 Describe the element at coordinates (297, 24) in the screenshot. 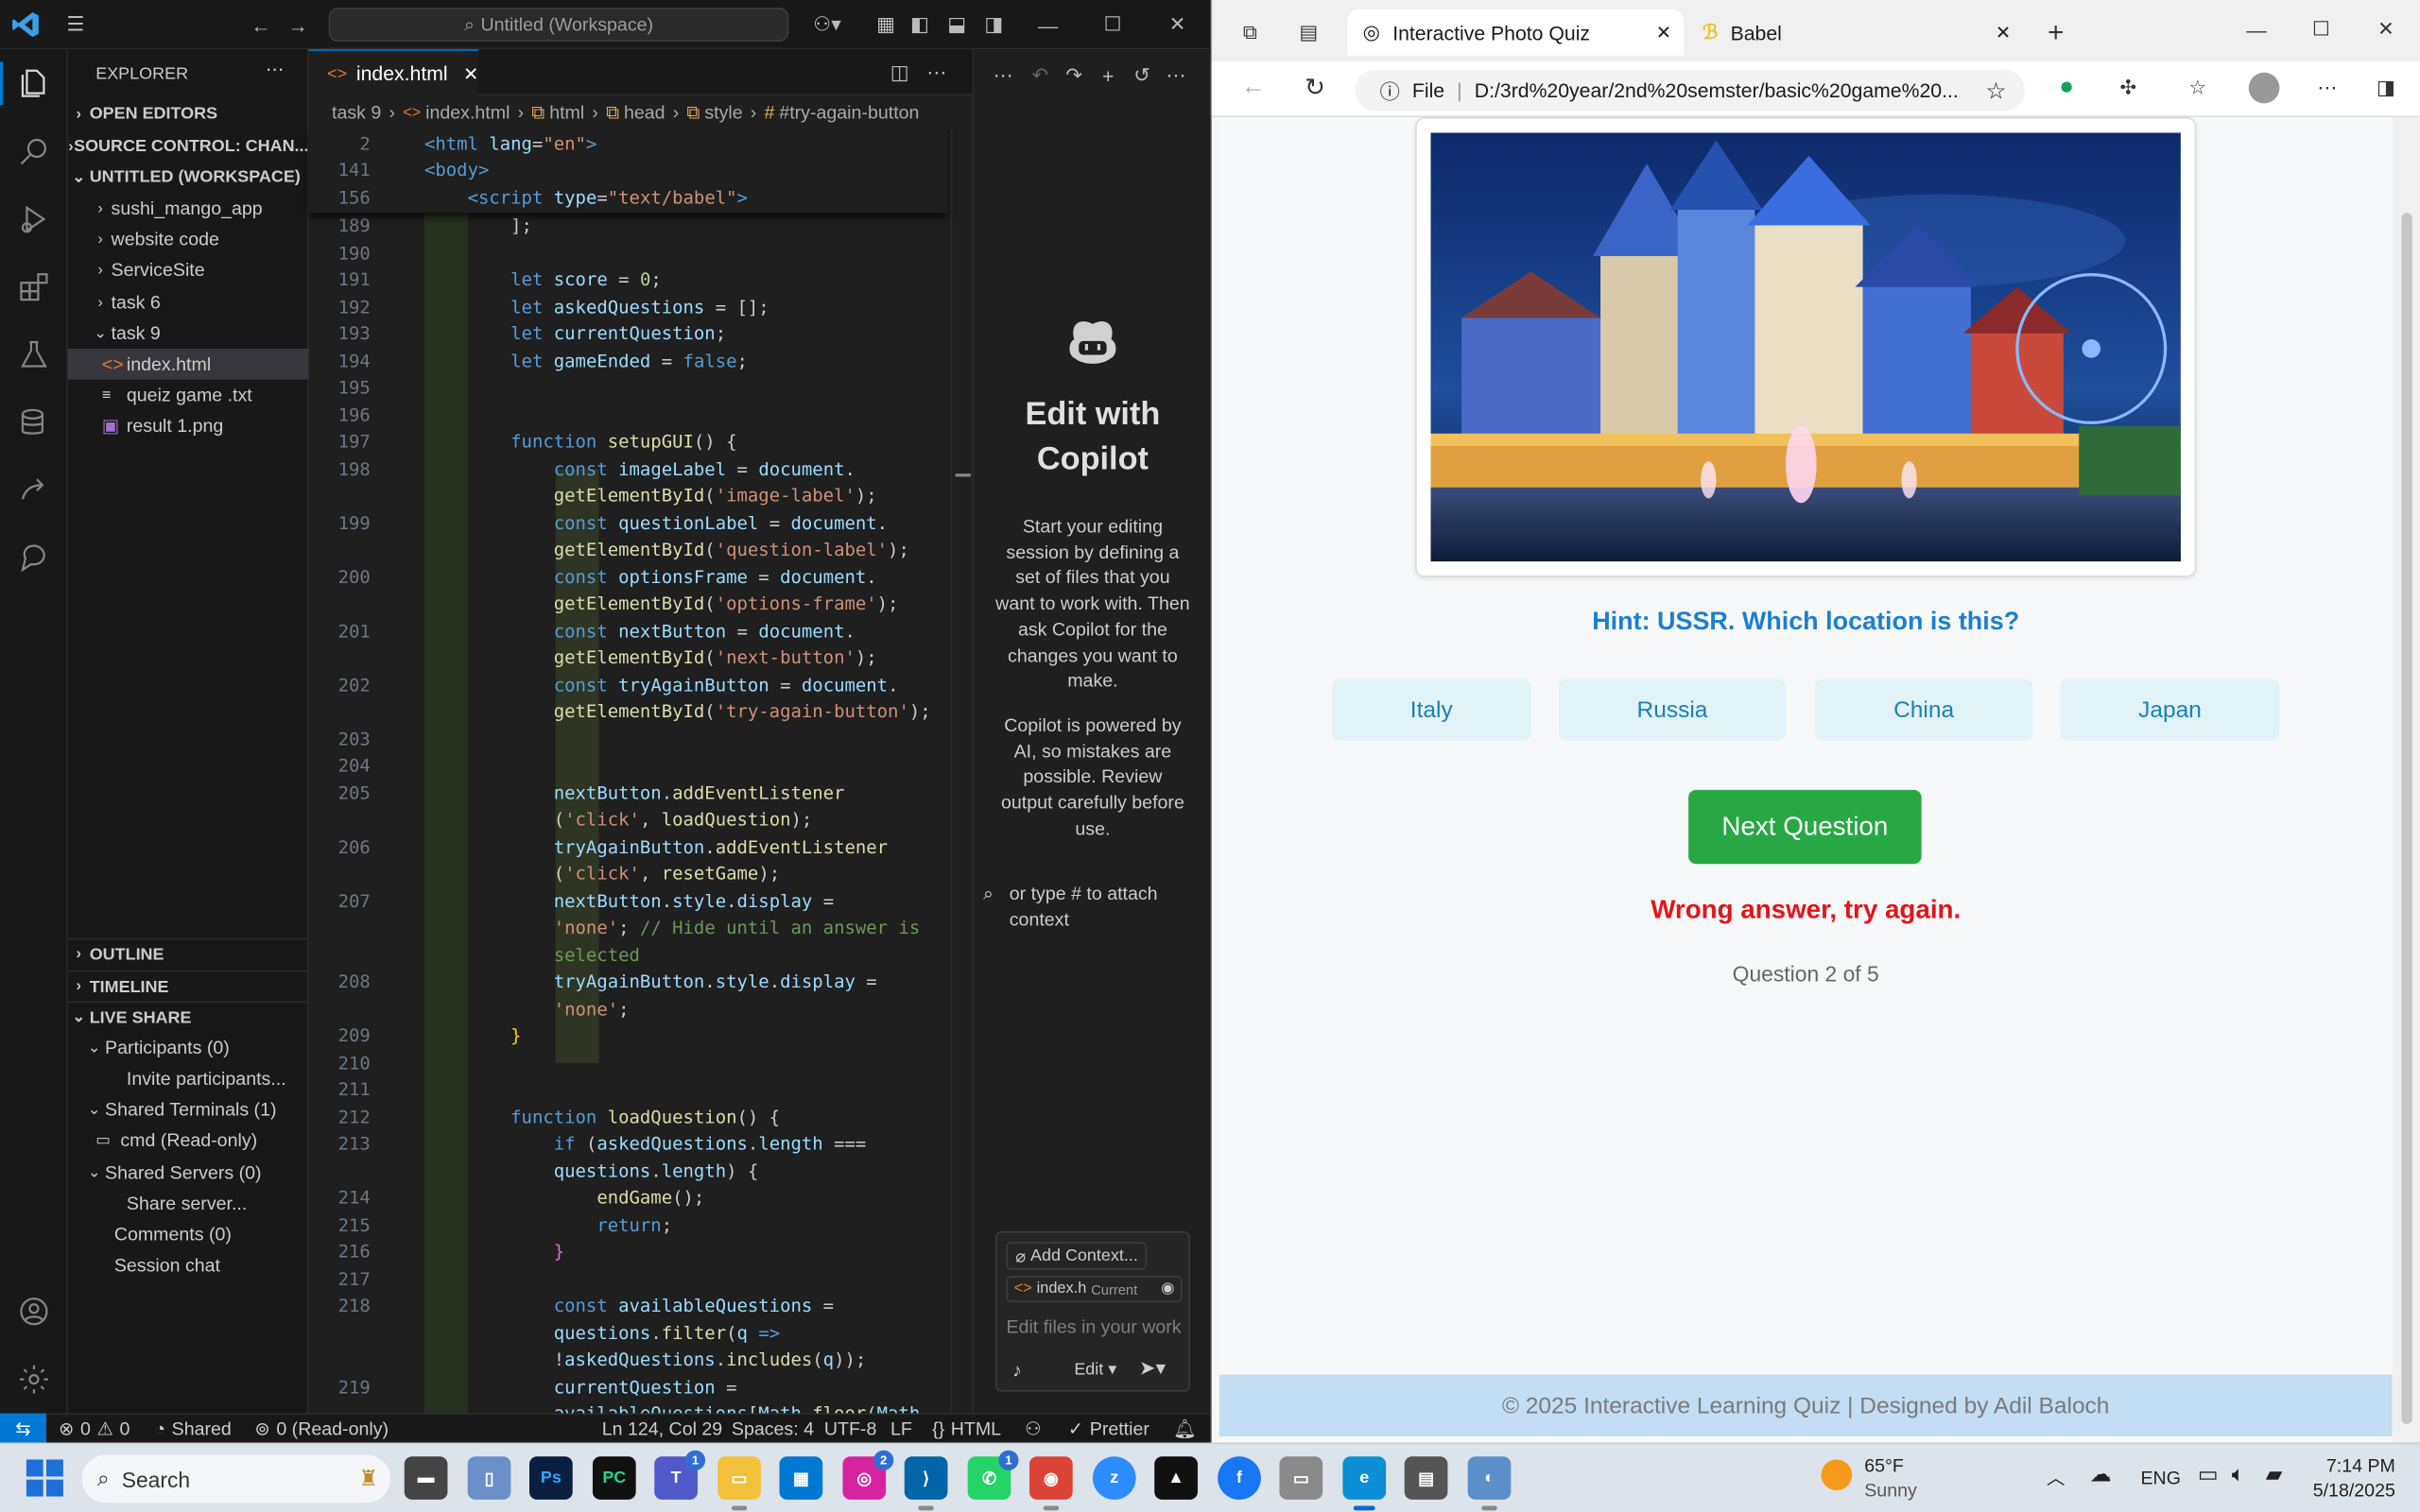

I see `forward-arrow-icon: →` at that location.